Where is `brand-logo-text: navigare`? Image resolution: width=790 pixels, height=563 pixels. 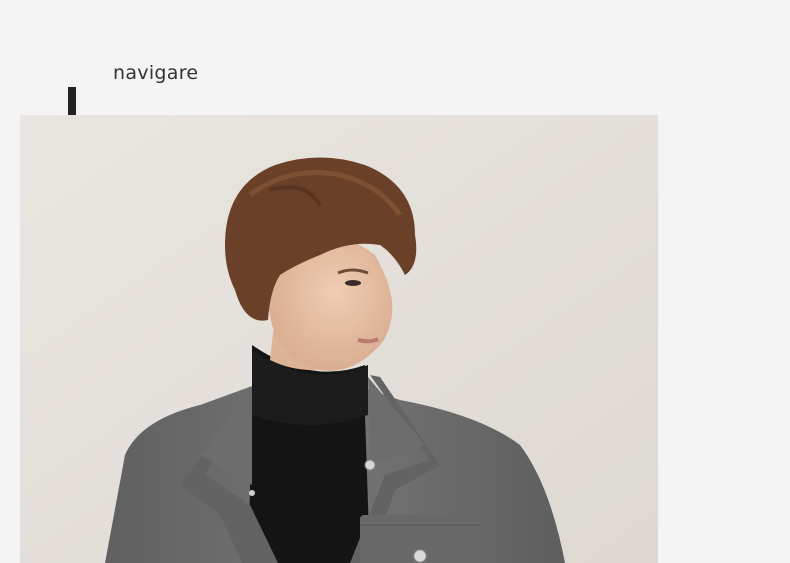 brand-logo-text: navigare is located at coordinates (155, 73).